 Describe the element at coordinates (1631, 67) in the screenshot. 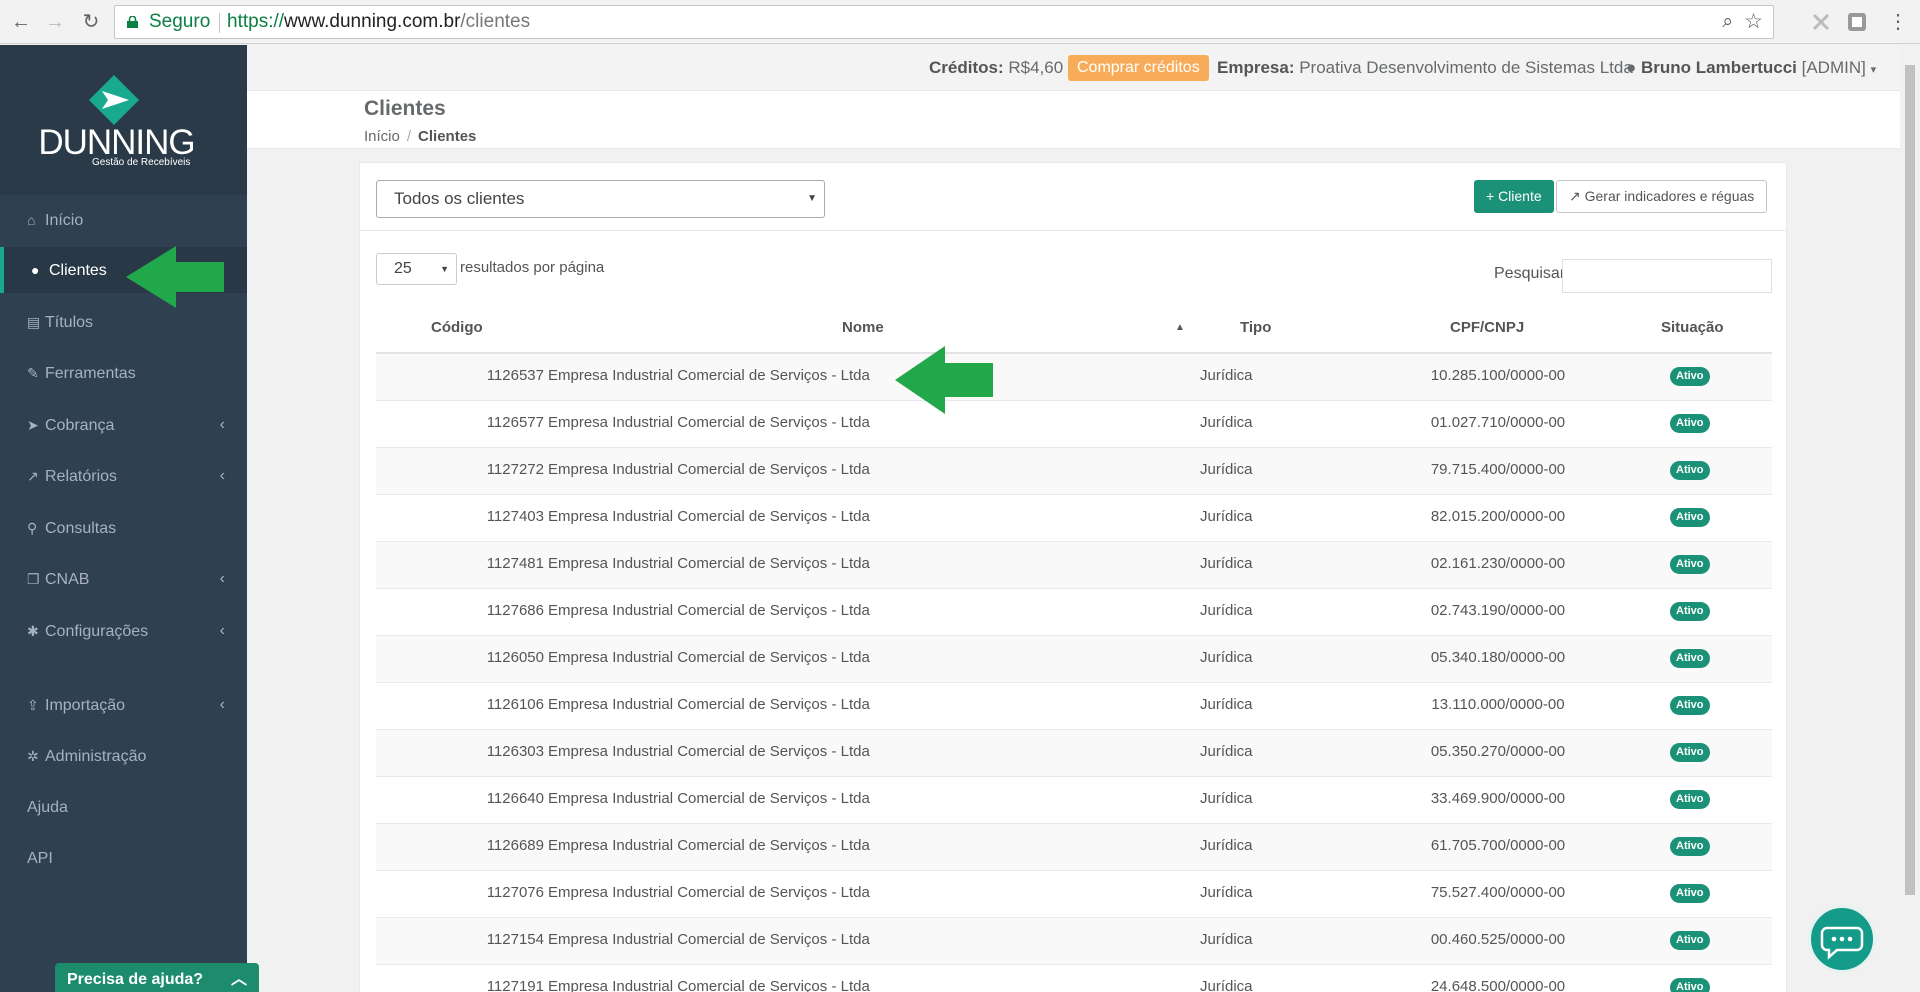

I see `user-icon: ●` at that location.